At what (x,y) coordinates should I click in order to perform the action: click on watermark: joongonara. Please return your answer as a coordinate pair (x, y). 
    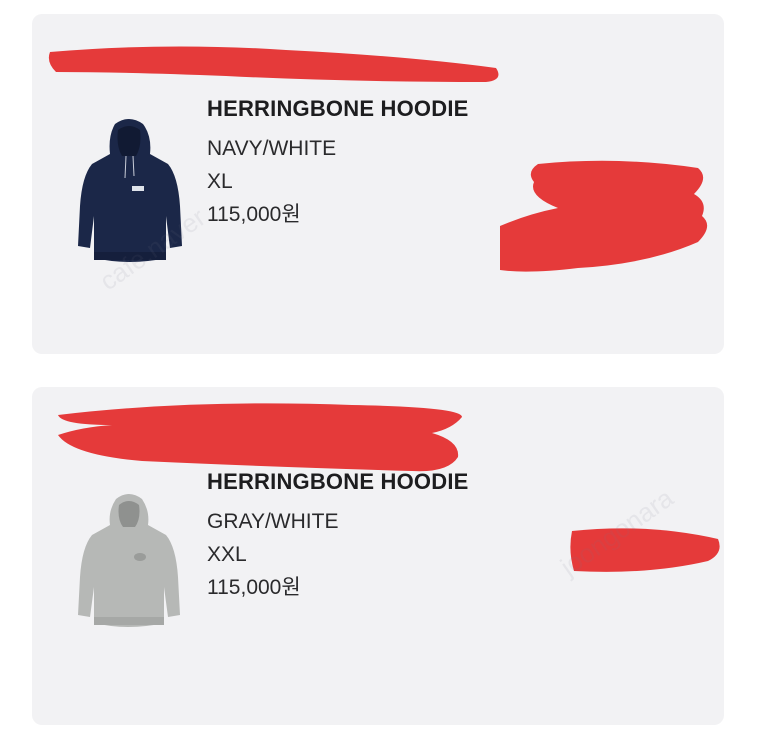
    Looking at the image, I should click on (616, 532).